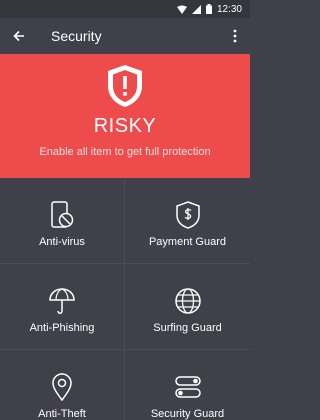  I want to click on tile-label: Anti-Phishing, so click(62, 328).